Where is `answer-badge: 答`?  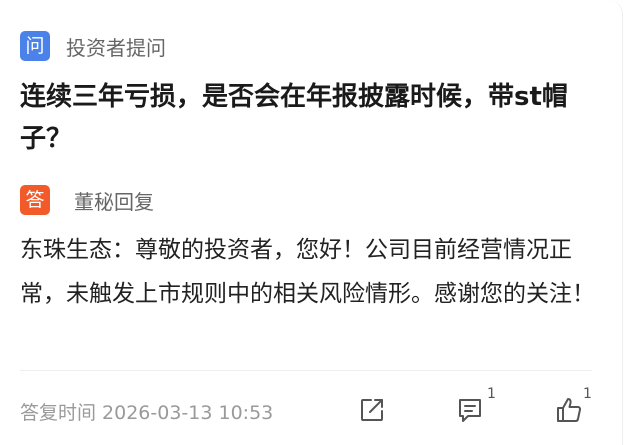 answer-badge: 答 is located at coordinates (35, 200).